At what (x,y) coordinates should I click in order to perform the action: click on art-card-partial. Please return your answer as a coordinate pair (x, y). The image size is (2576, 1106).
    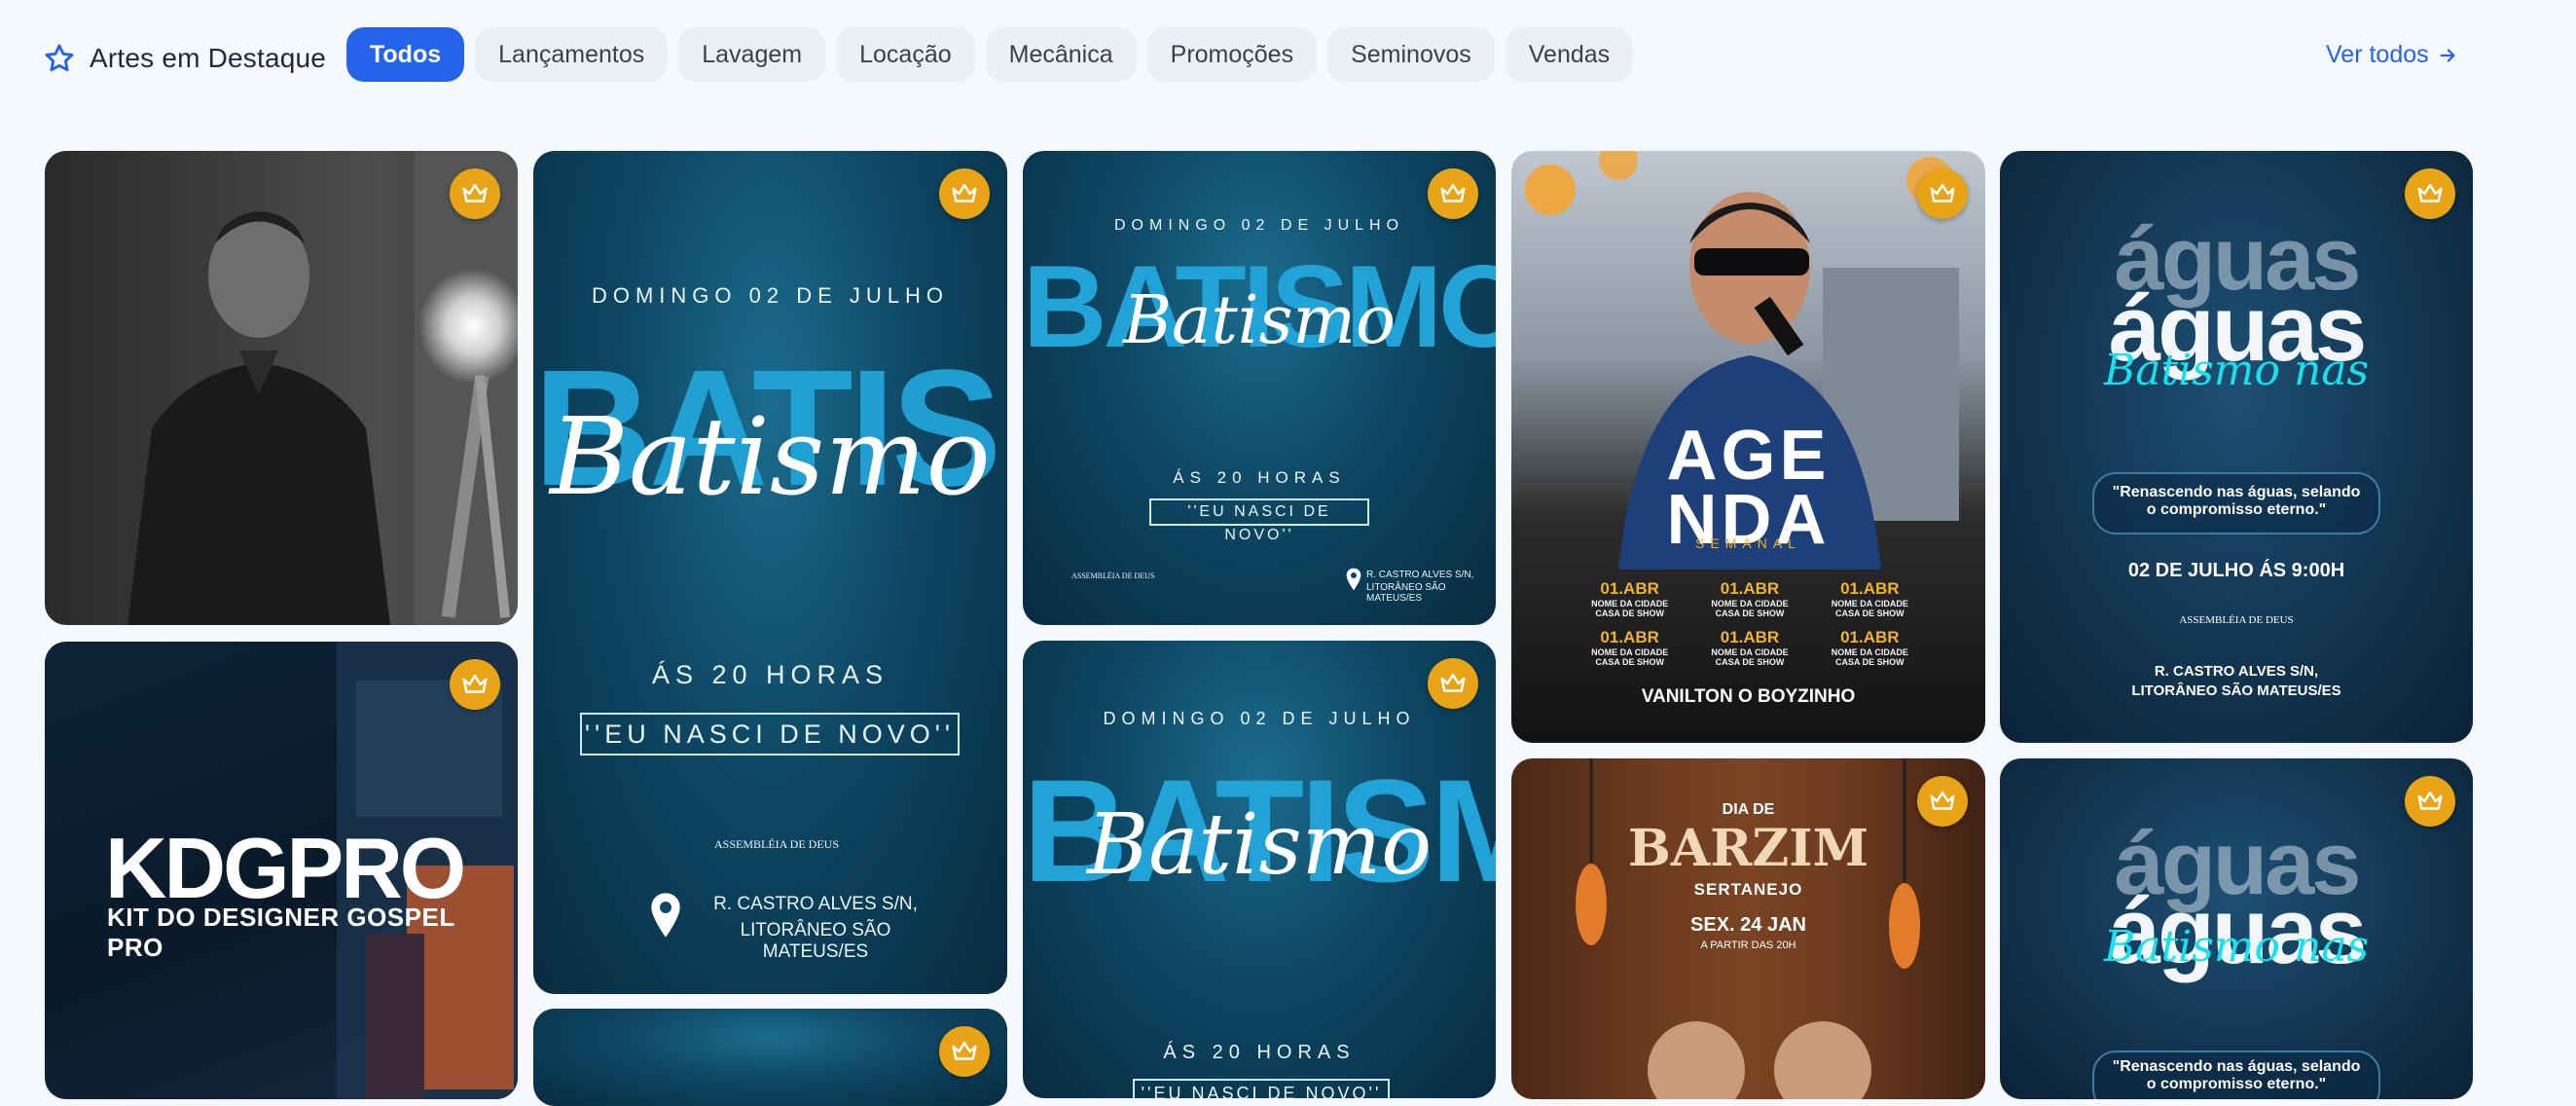
    Looking at the image, I should click on (770, 1057).